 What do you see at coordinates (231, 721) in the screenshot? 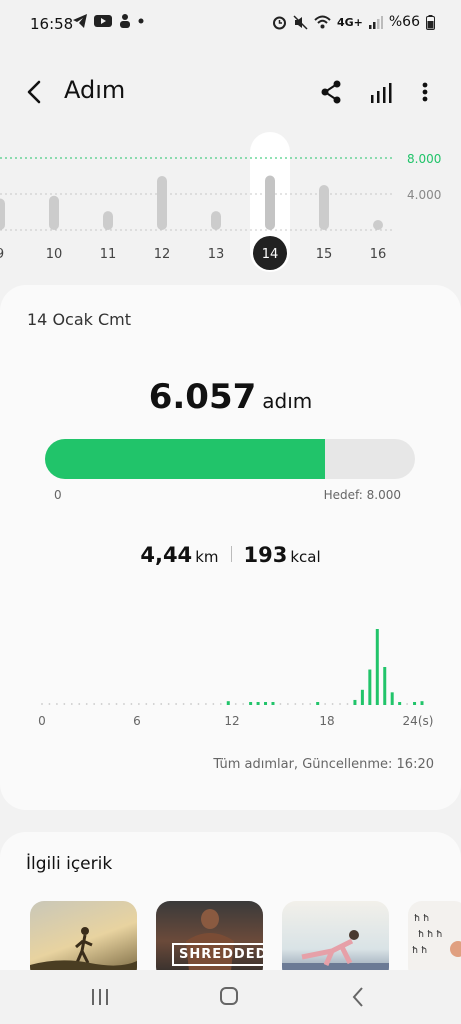
I see `hourly-axis-label: 12` at bounding box center [231, 721].